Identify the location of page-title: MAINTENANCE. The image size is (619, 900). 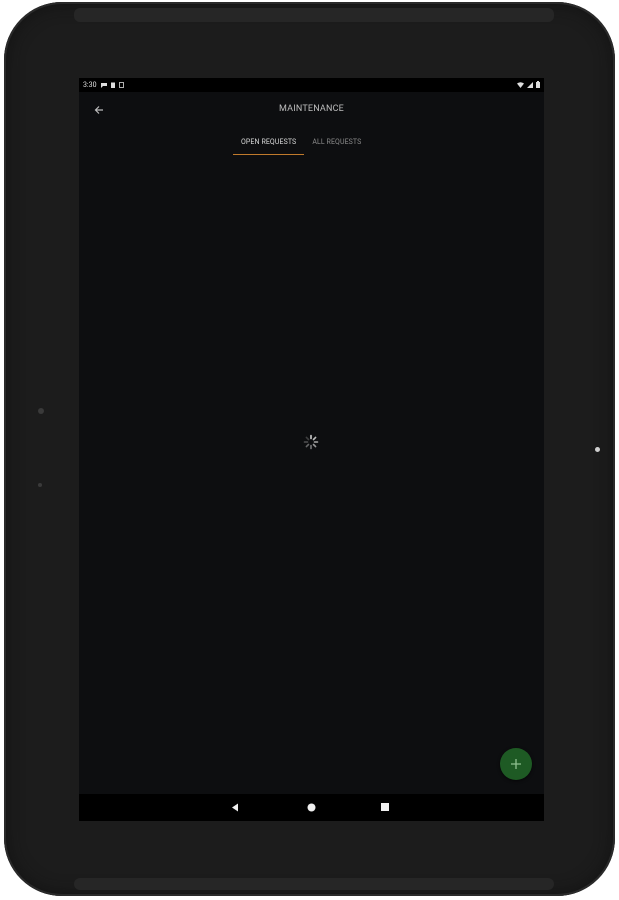
(311, 109).